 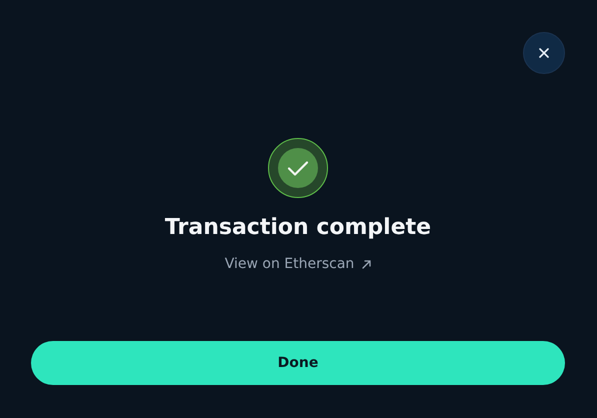 What do you see at coordinates (298, 228) in the screenshot?
I see `title: Transaction complete` at bounding box center [298, 228].